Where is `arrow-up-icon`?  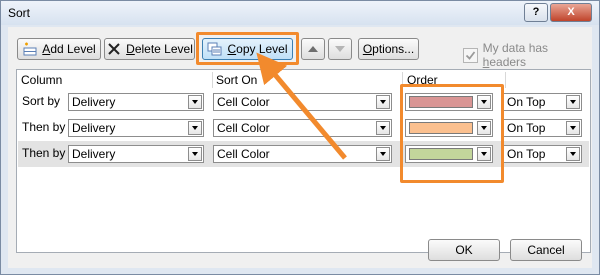 arrow-up-icon is located at coordinates (313, 49).